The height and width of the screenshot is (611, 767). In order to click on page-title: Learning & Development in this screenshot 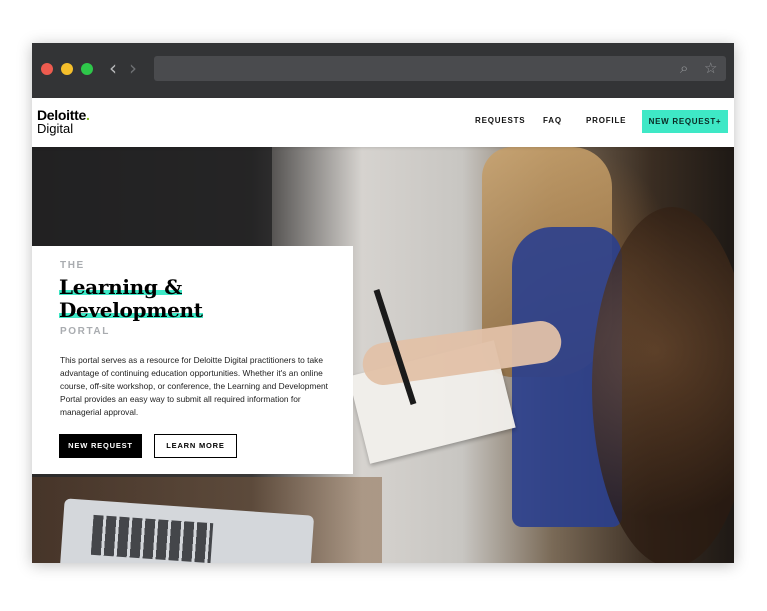, I will do `click(131, 298)`.